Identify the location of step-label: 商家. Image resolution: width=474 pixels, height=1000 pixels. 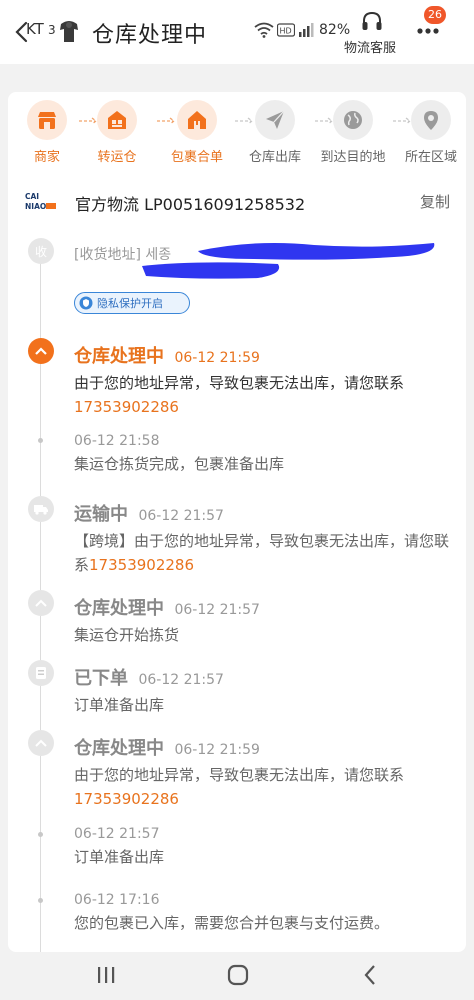
(46, 157).